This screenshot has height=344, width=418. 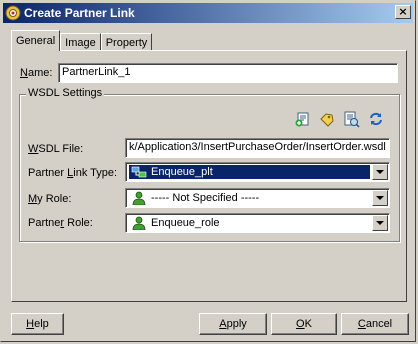 I want to click on apply-button: Apply, so click(x=233, y=324).